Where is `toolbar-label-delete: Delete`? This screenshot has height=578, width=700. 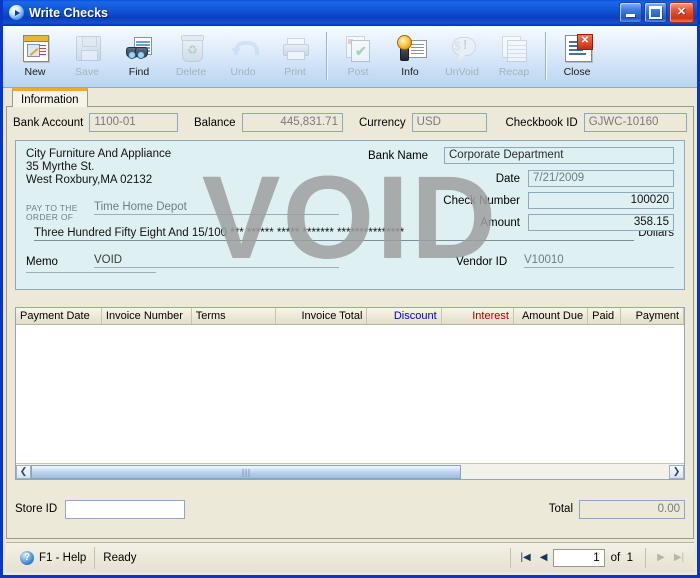 toolbar-label-delete: Delete is located at coordinates (191, 72).